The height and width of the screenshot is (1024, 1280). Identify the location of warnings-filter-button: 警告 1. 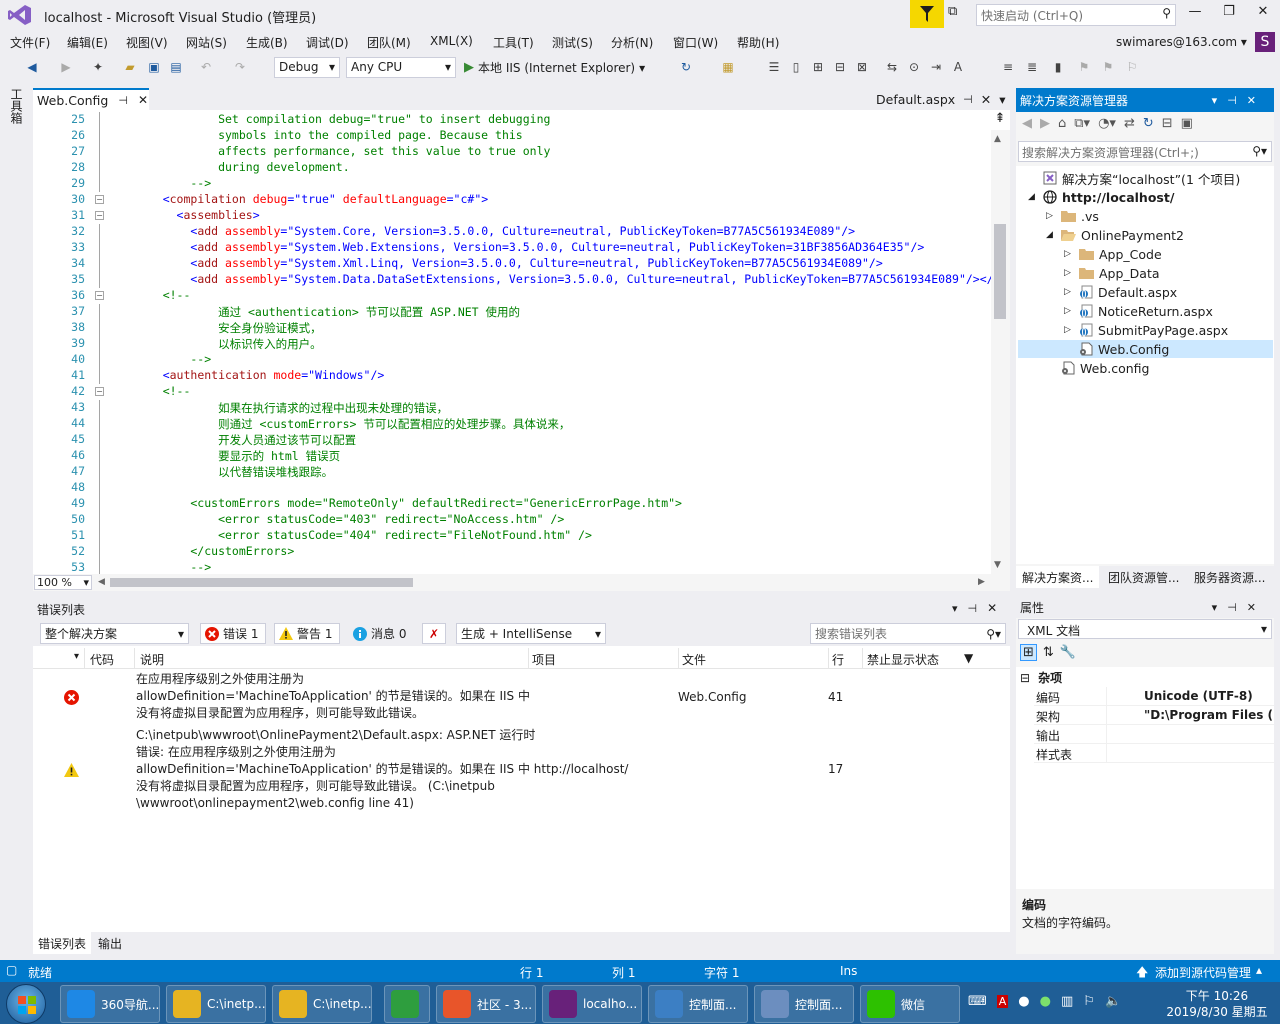
(307, 633).